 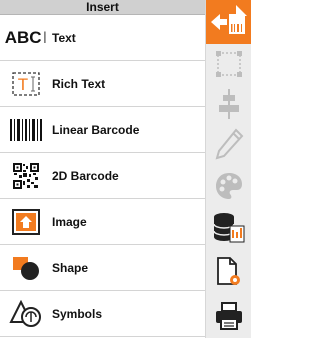 I want to click on sidebar-item-edit, so click(x=228, y=144).